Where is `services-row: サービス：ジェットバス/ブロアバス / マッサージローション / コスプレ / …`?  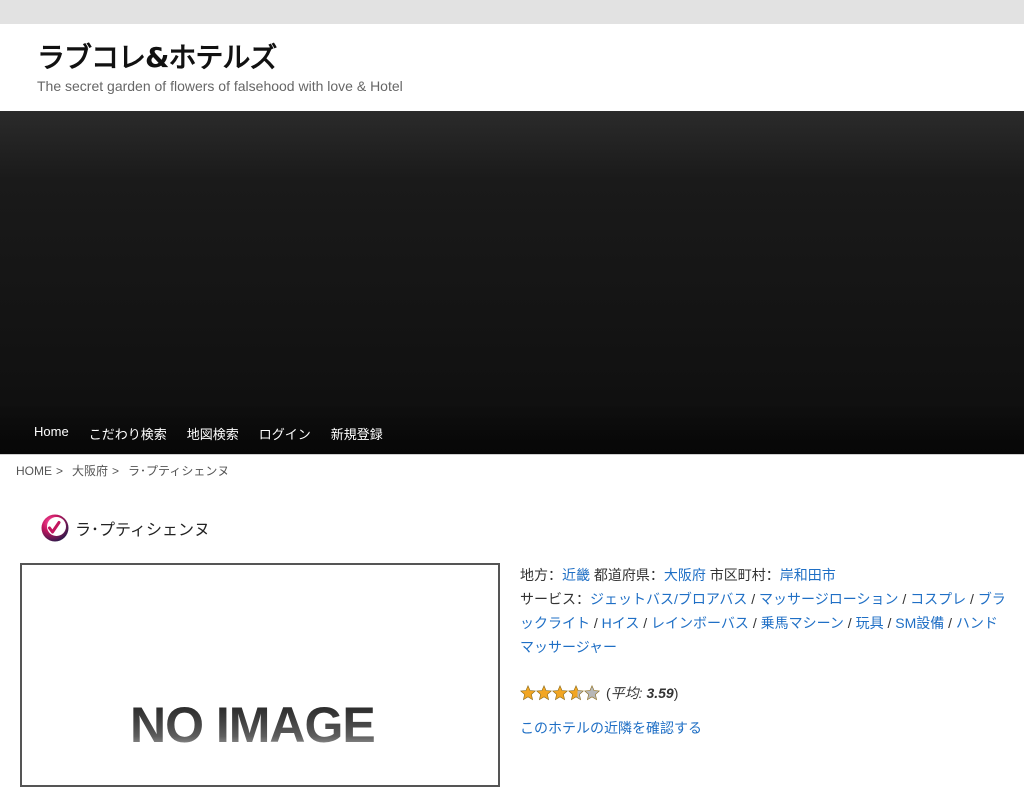
services-row: サービス：ジェットバス/ブロアバス / マッサージローション / コスプレ / … is located at coordinates (764, 623).